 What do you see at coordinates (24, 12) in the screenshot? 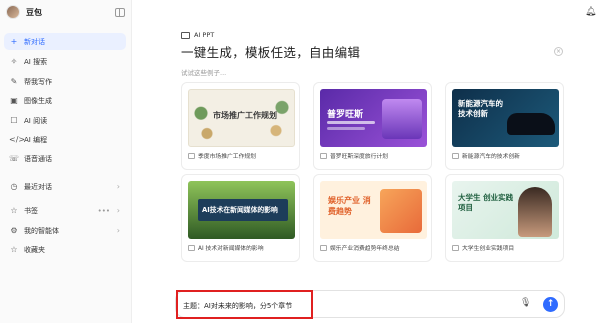
I see `brand: 豆包` at bounding box center [24, 12].